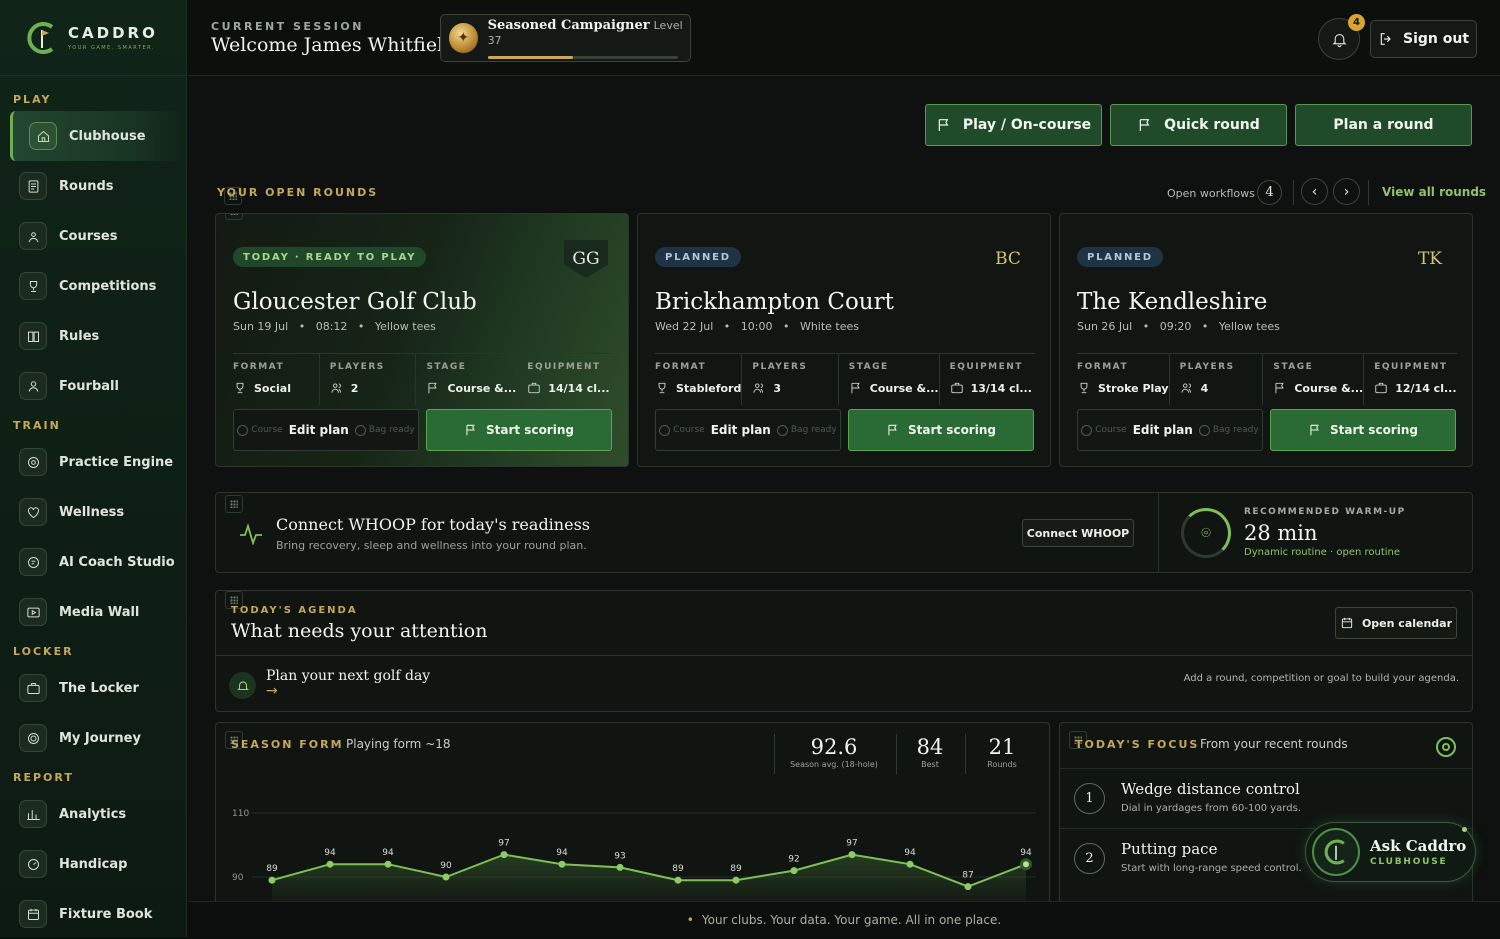 Image resolution: width=1500 pixels, height=939 pixels. Describe the element at coordinates (348, 676) in the screenshot. I see `agenda-item-title: Plan your next golf day` at that location.